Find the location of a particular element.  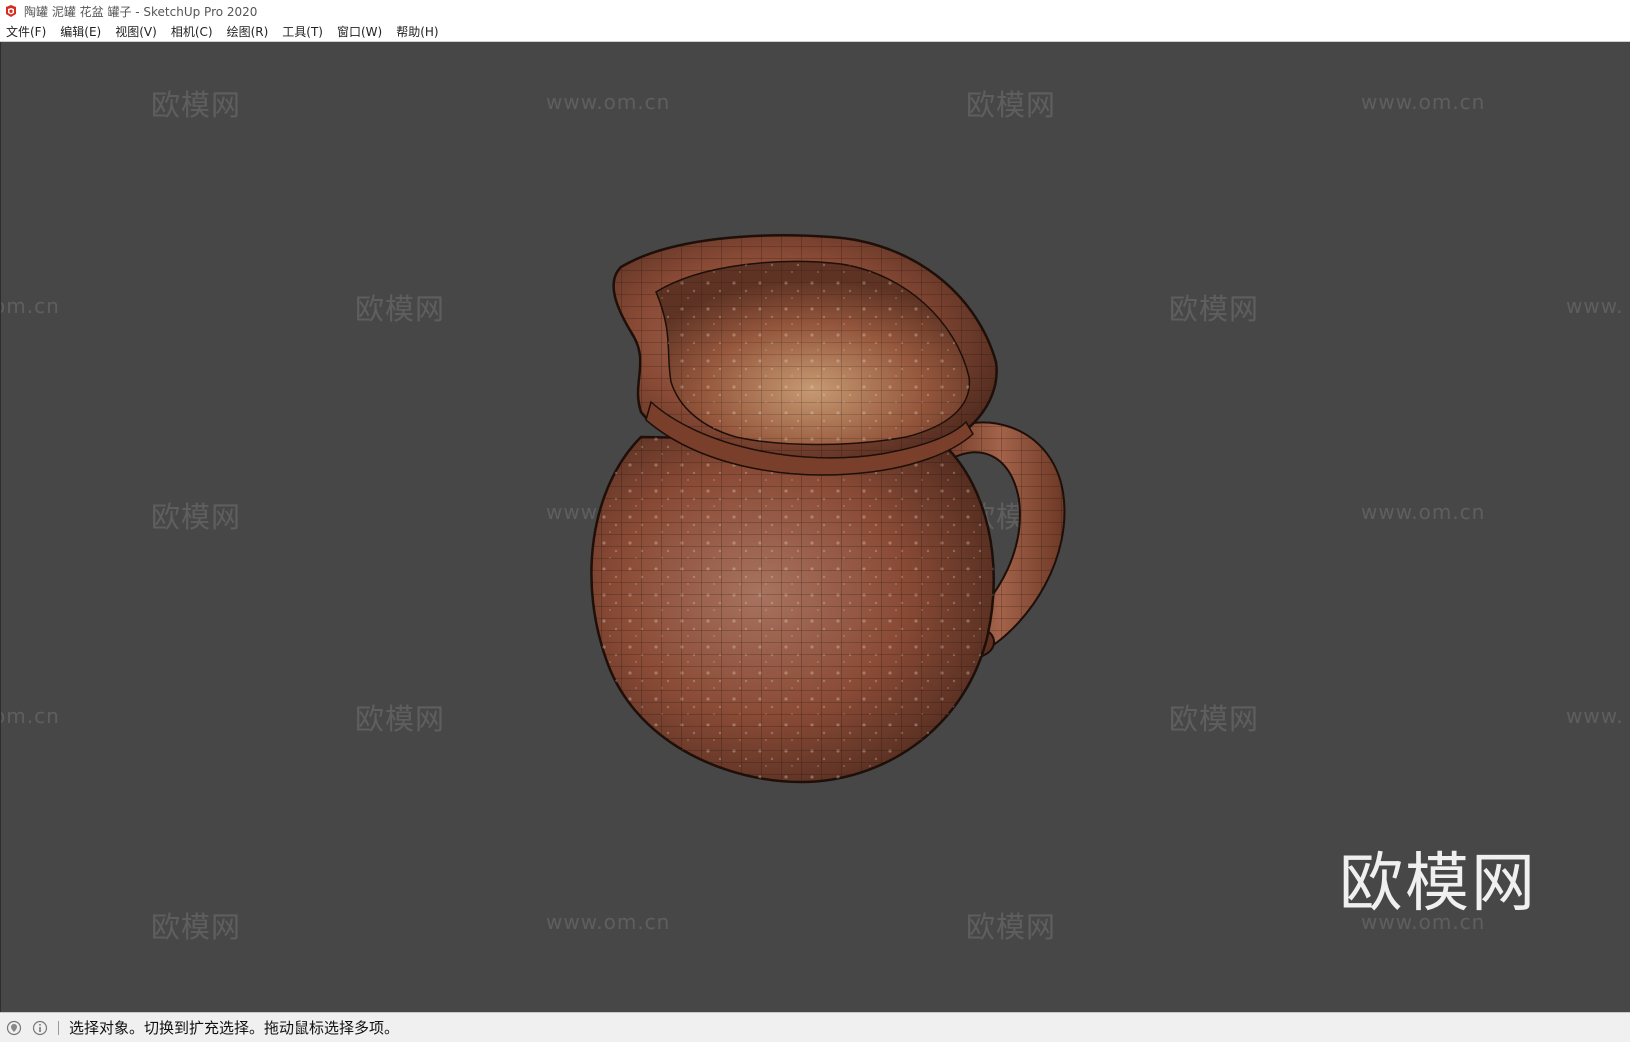

jug-body is located at coordinates (792, 609).